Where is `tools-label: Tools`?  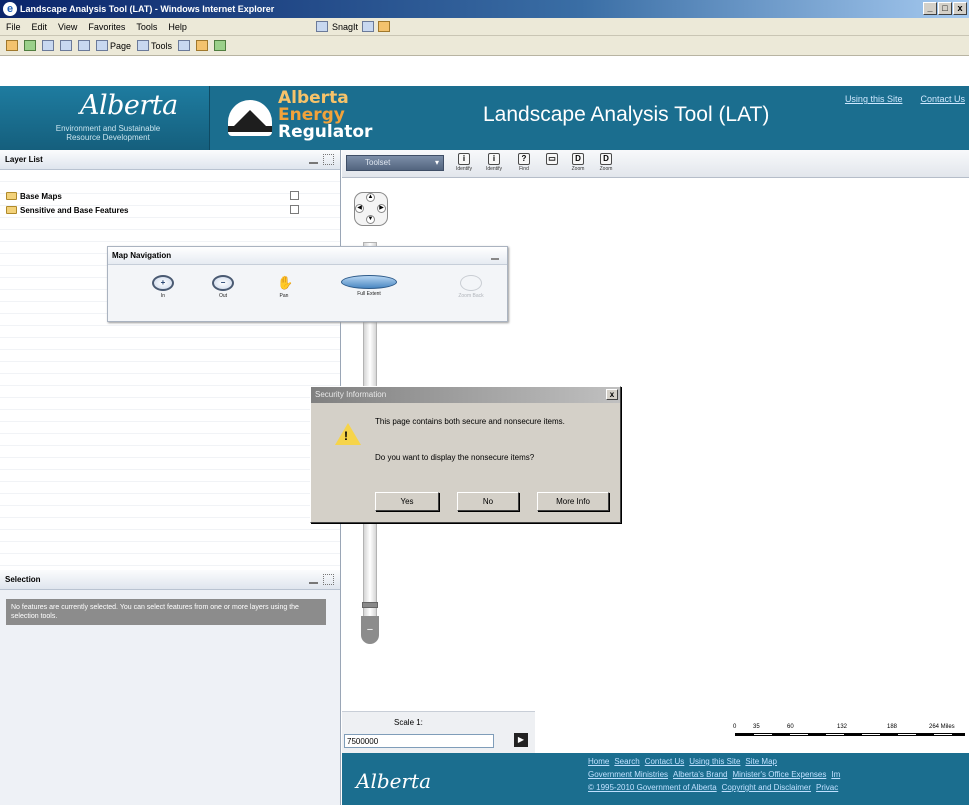
tools-label: Tools is located at coordinates (162, 45).